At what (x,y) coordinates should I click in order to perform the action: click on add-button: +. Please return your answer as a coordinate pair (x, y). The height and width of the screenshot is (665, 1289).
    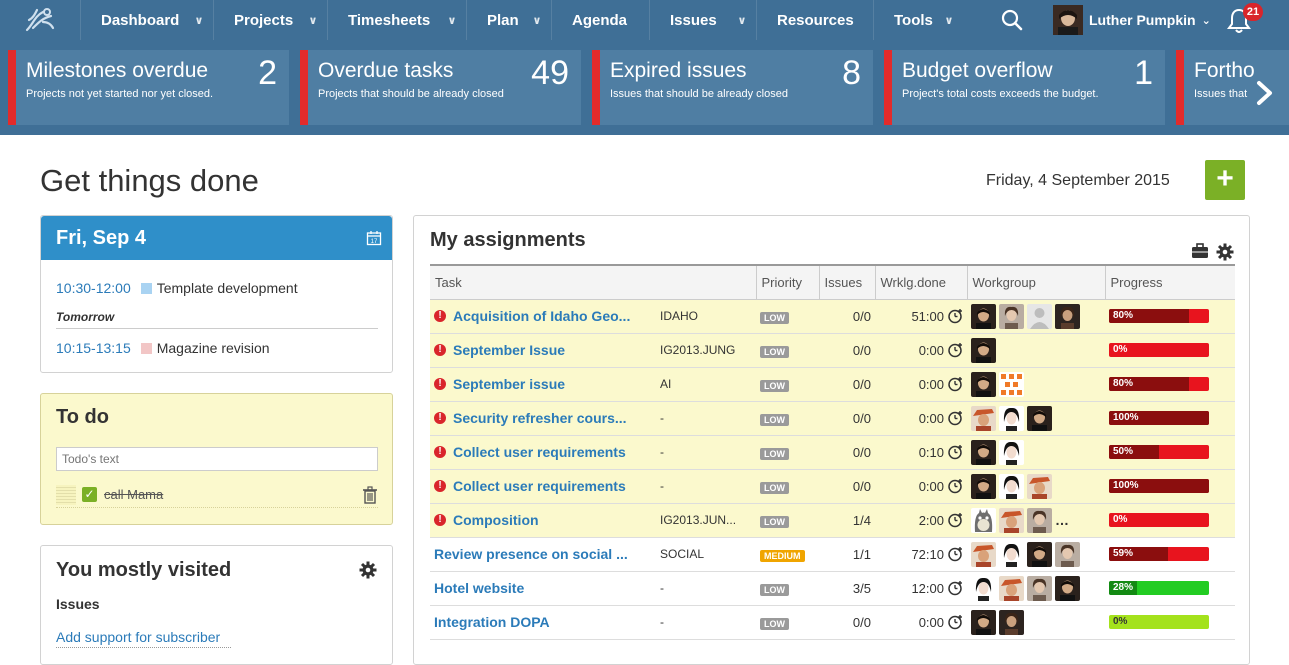
    Looking at the image, I should click on (1225, 180).